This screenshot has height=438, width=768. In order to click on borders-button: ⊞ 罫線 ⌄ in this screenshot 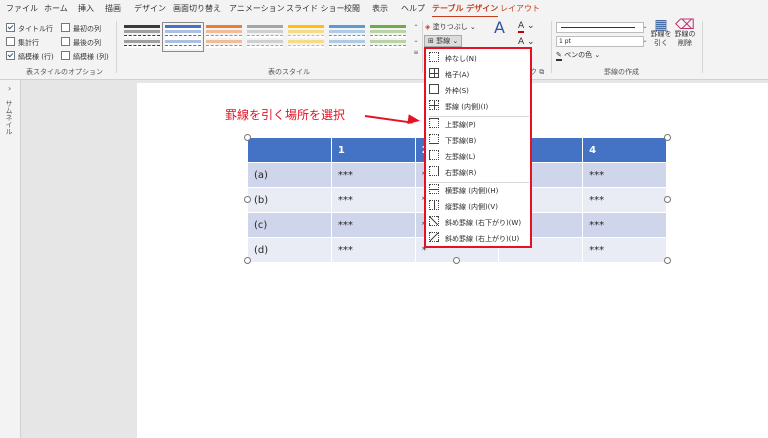, I will do `click(443, 41)`.